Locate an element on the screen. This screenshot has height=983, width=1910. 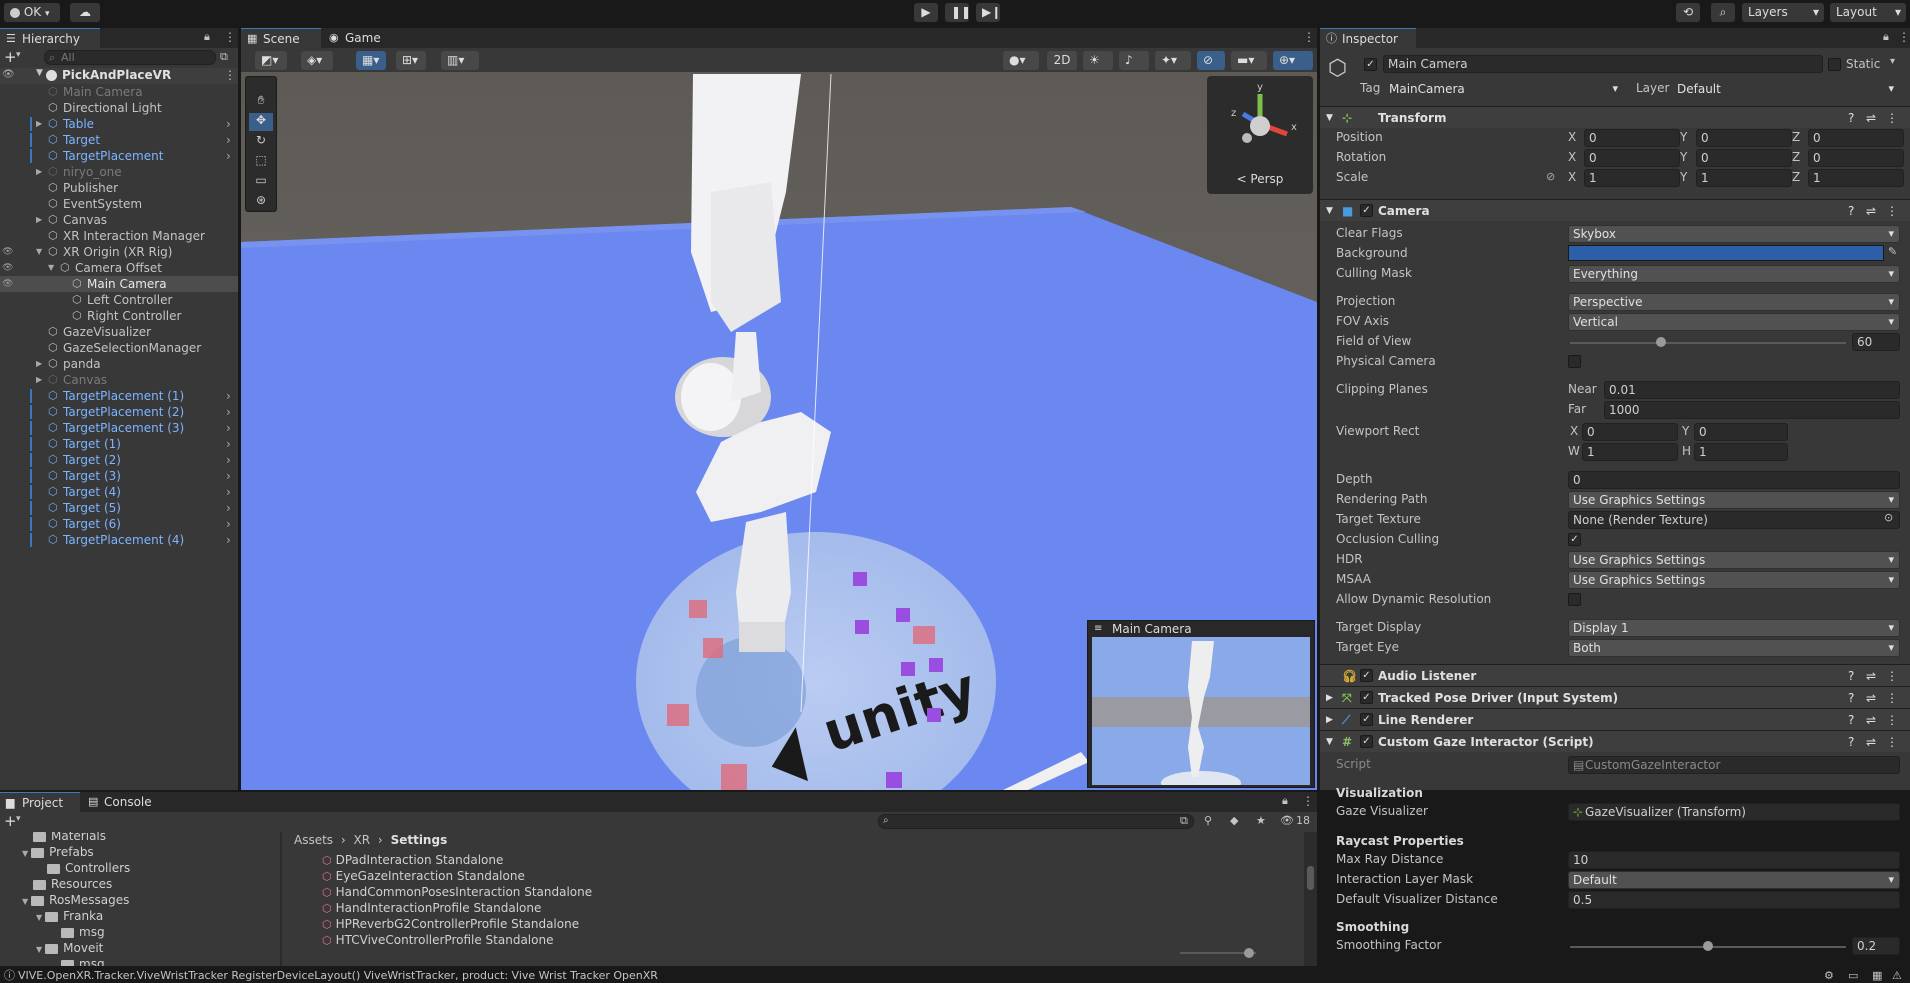
vp-x-input: 0 is located at coordinates (1630, 432).